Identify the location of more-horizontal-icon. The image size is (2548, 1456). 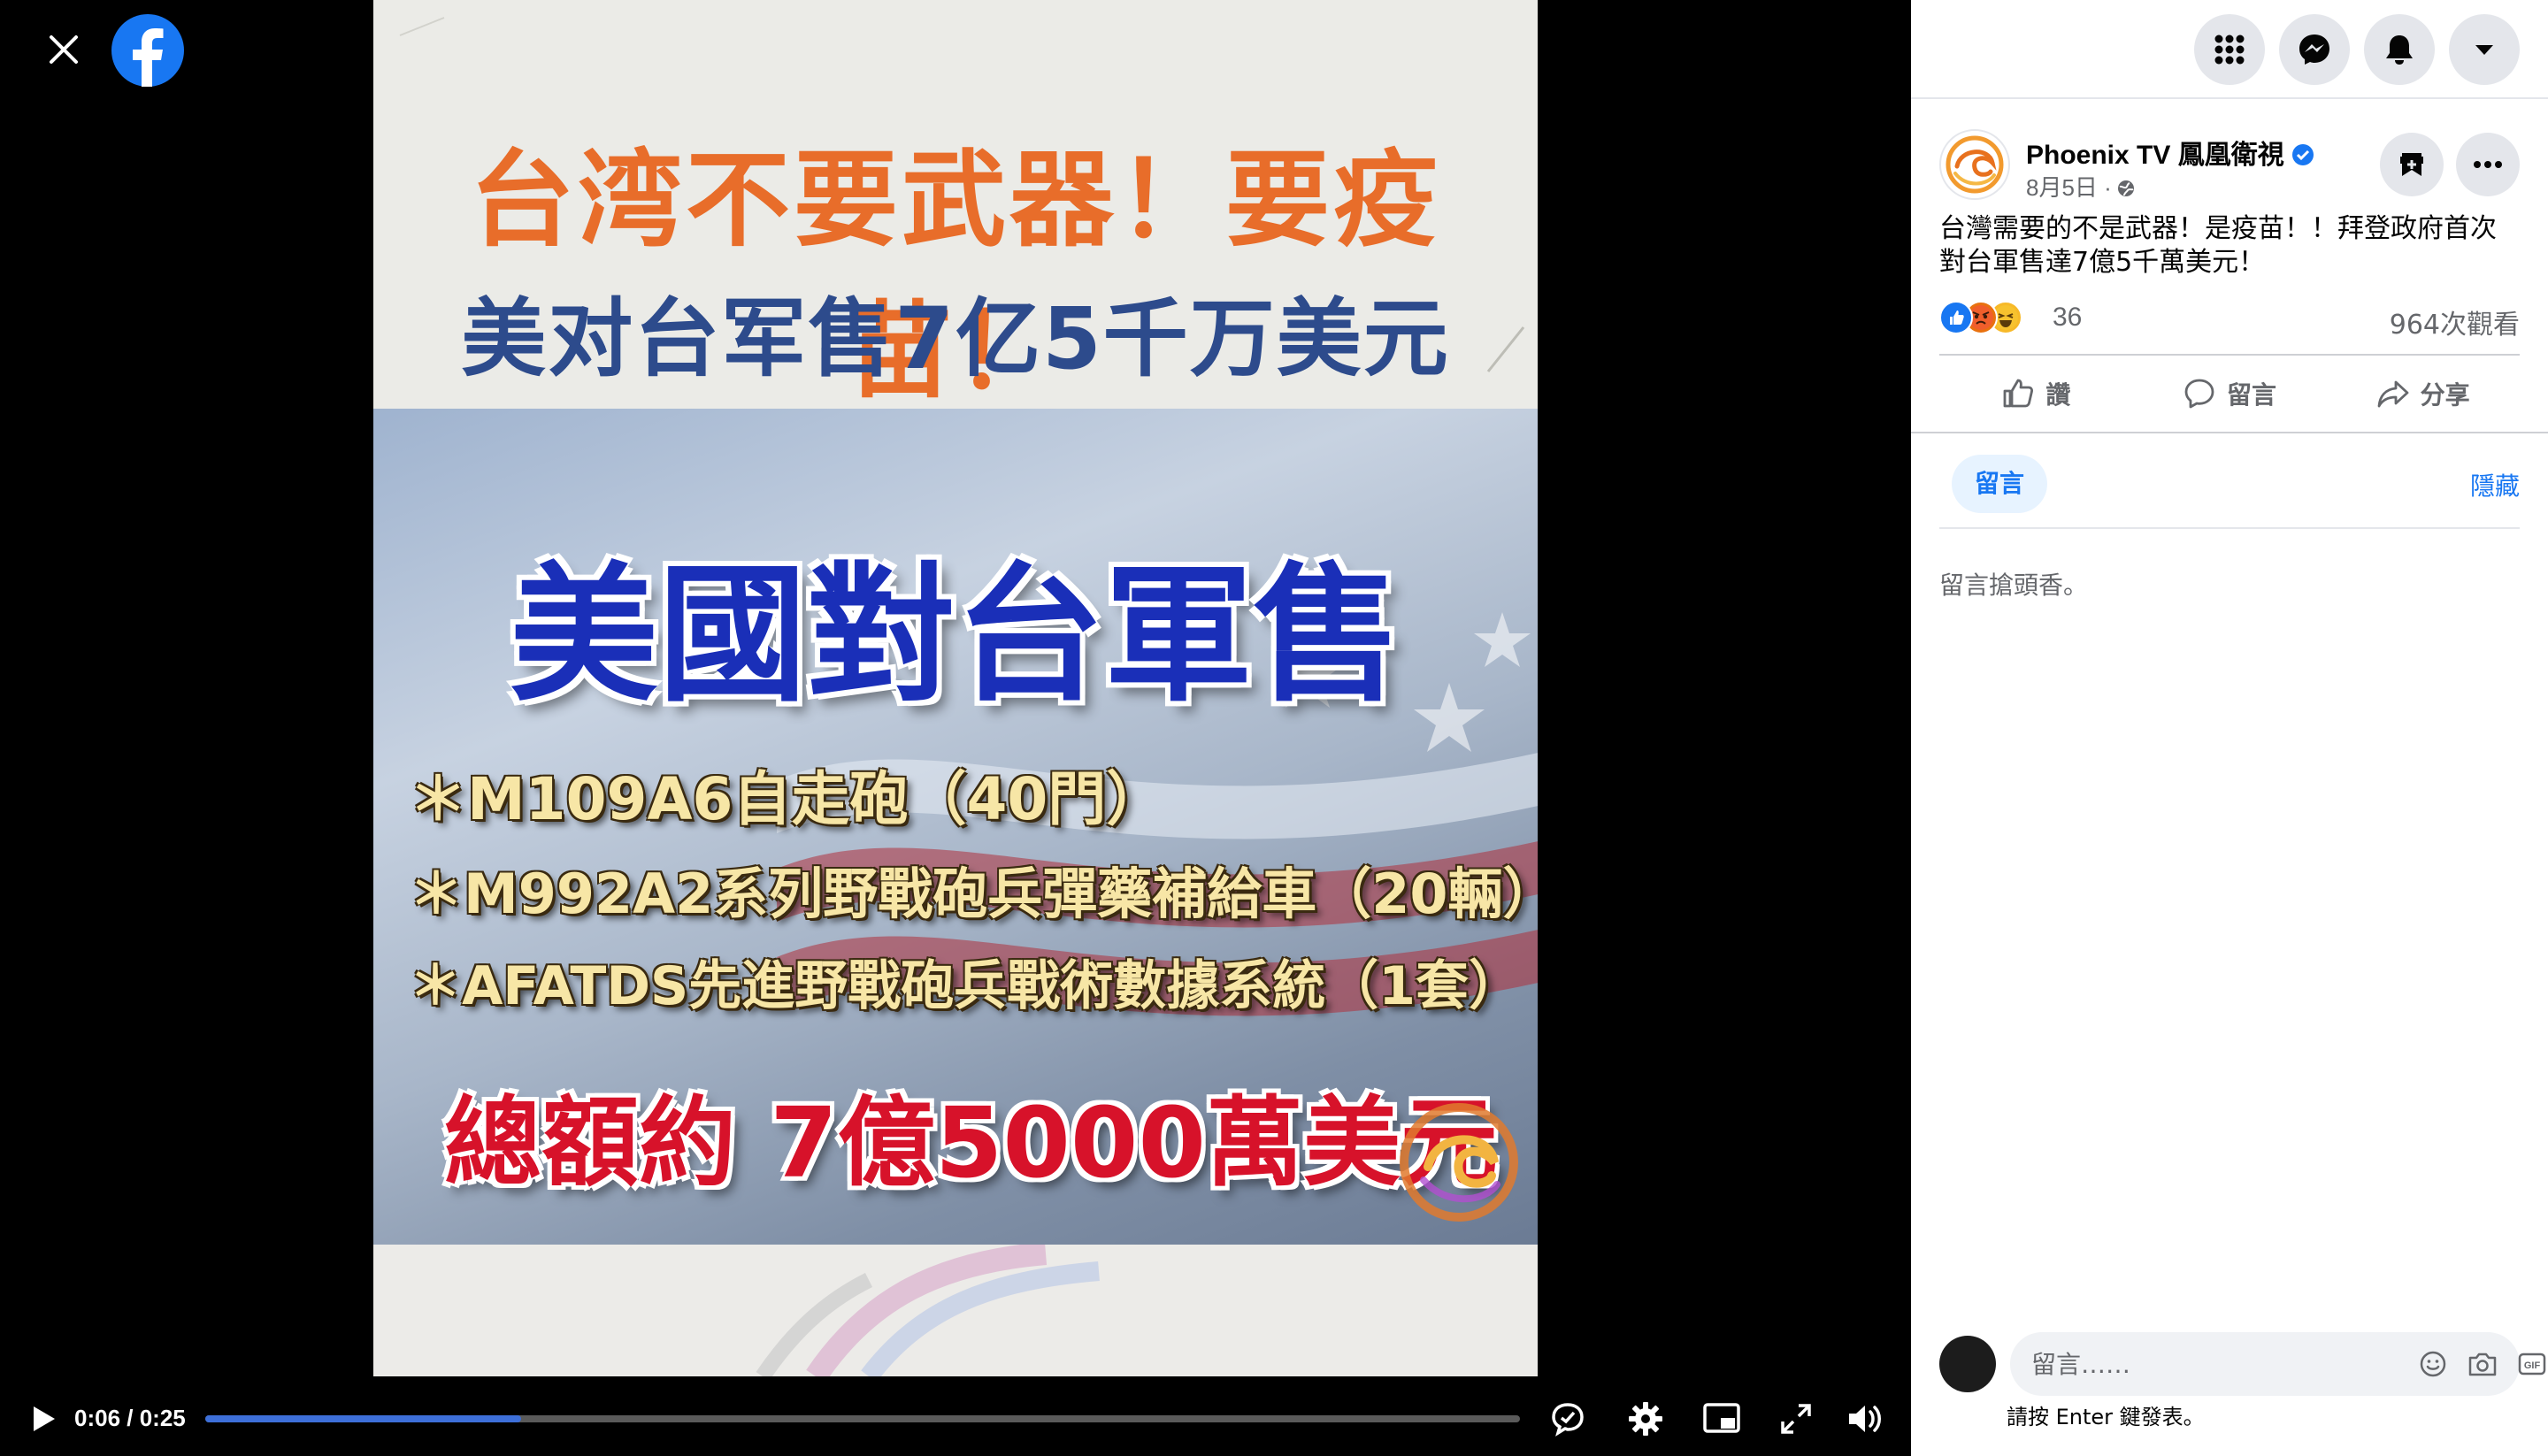
(2488, 164).